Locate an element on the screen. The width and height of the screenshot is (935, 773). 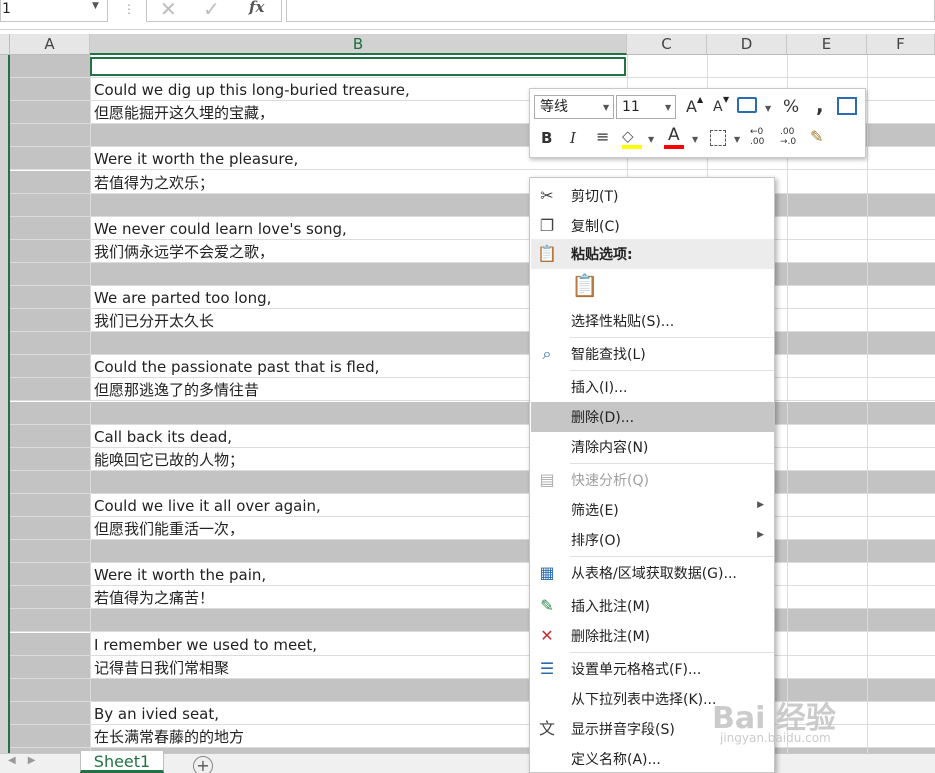
accounting-format-dropdown-icon: ▼ is located at coordinates (768, 108).